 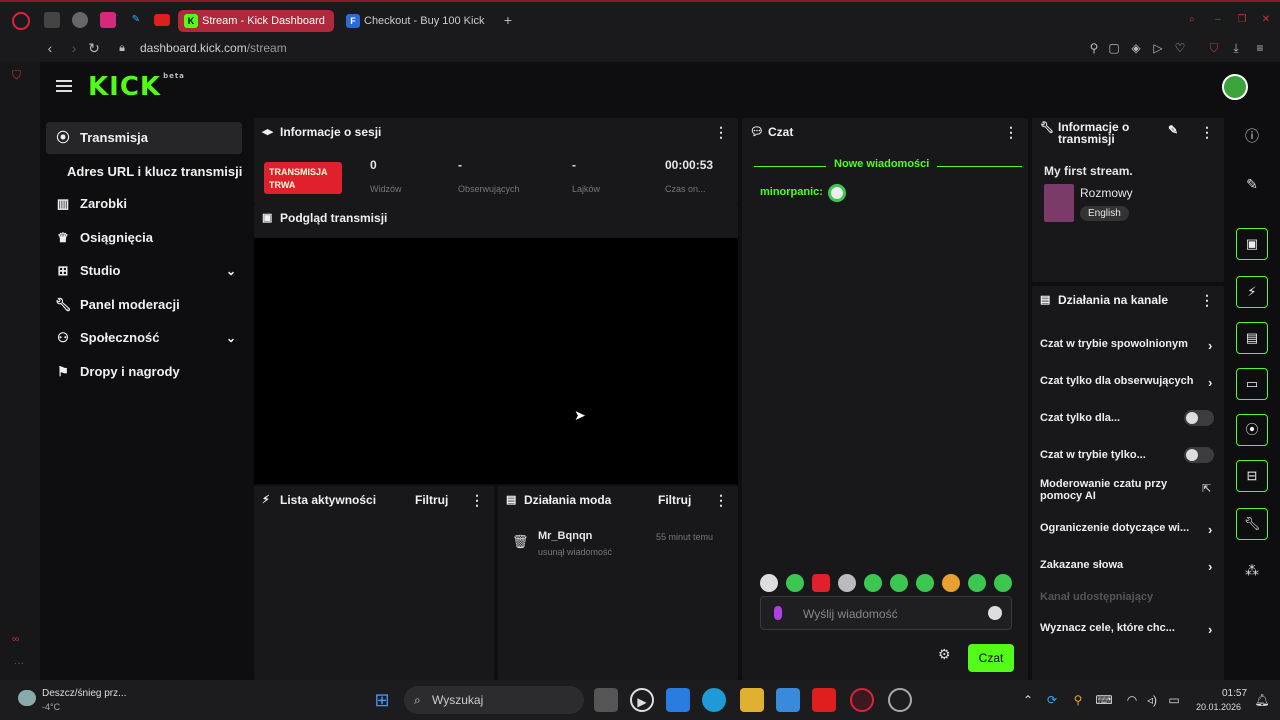 What do you see at coordinates (642, 700) in the screenshot?
I see `media-player-icon: ▶` at bounding box center [642, 700].